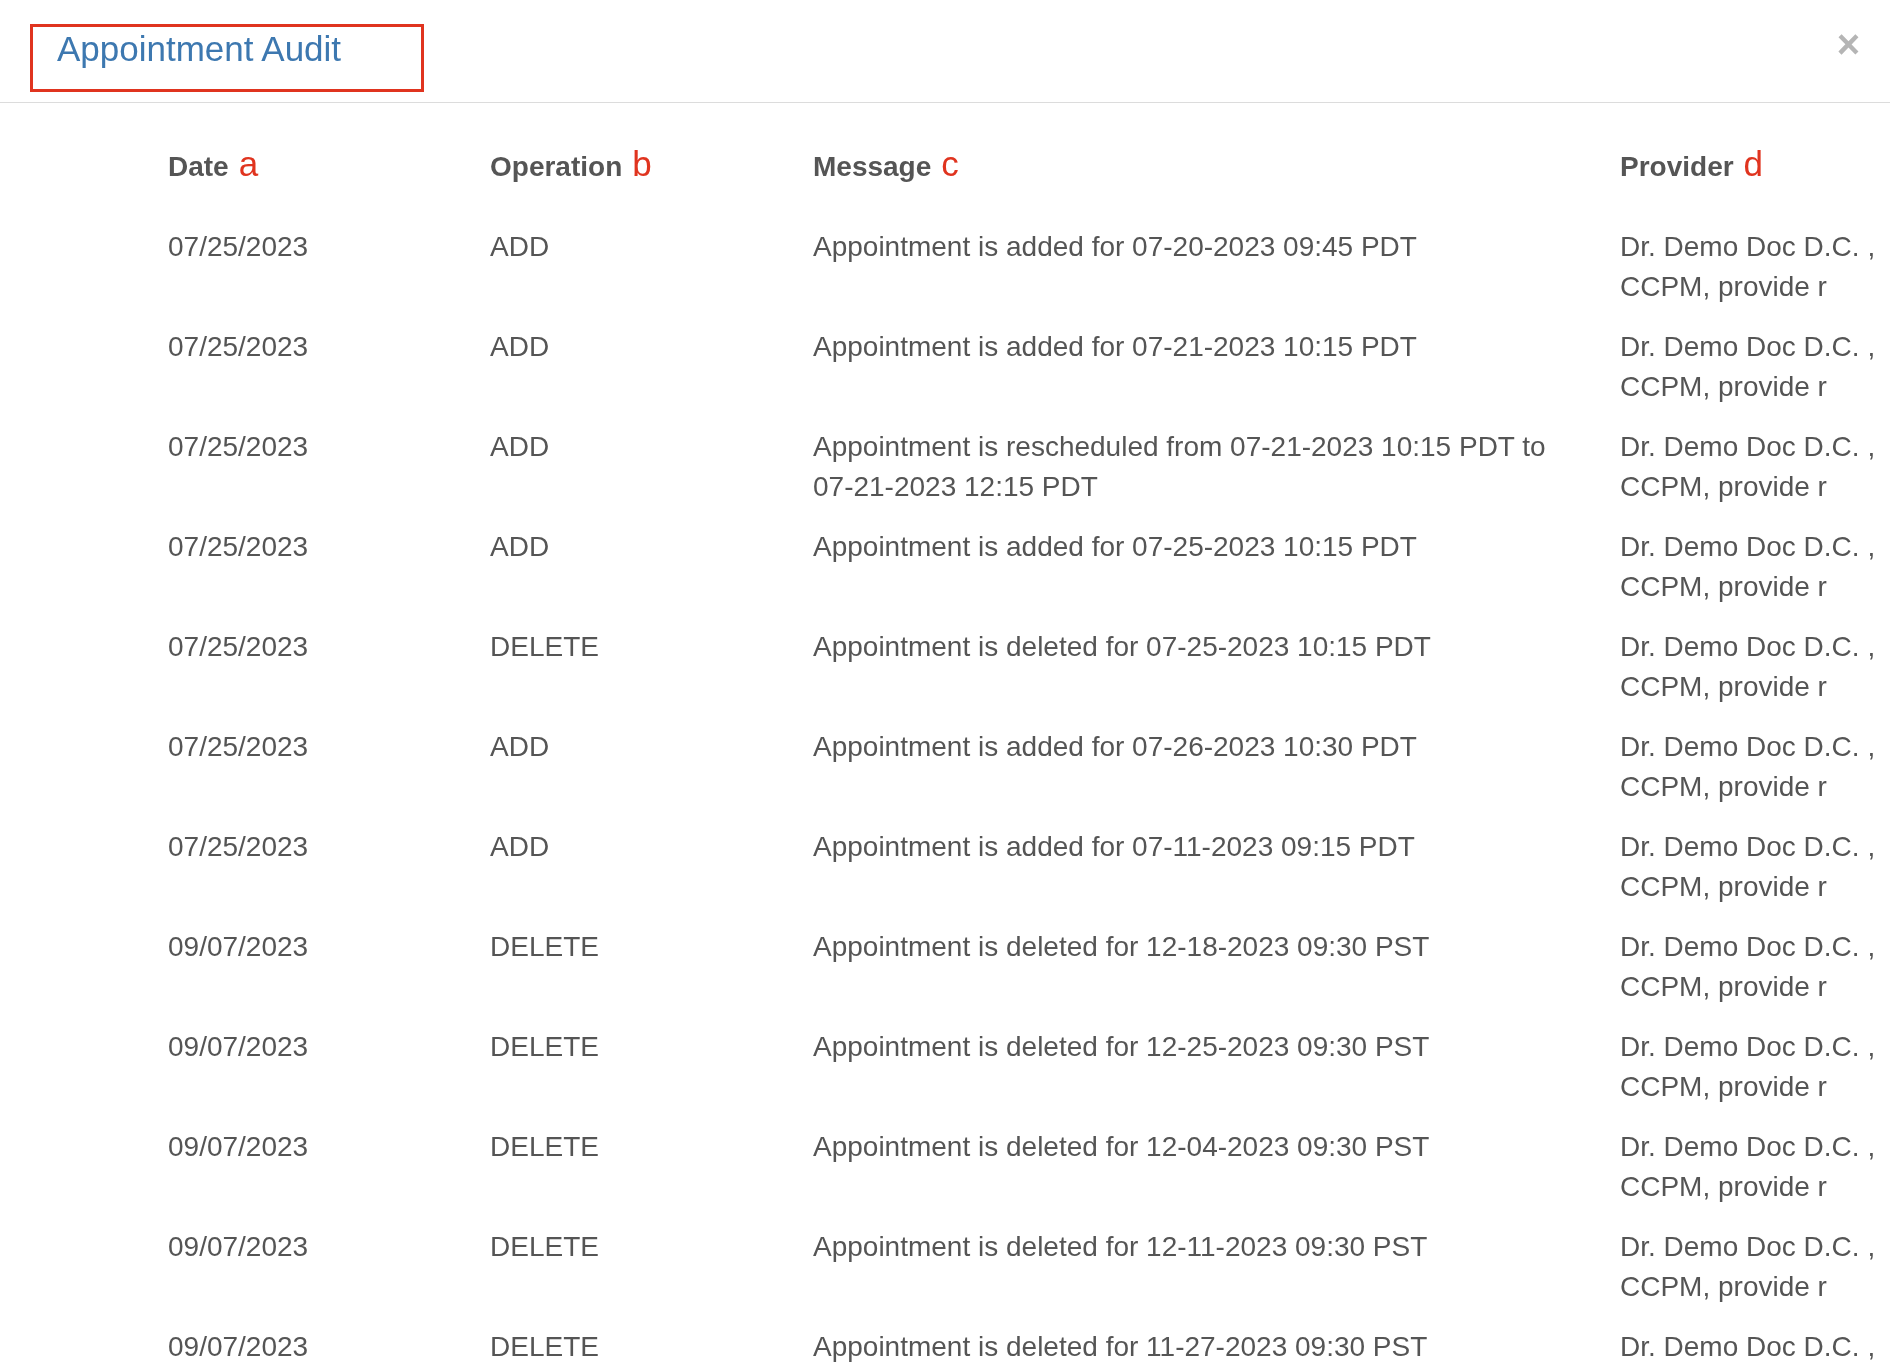 Image resolution: width=1890 pixels, height=1372 pixels. Describe the element at coordinates (1122, 647) in the screenshot. I see `message-cell-text: Appointment is deleted for 07-25-2023 10:15 PDT` at that location.